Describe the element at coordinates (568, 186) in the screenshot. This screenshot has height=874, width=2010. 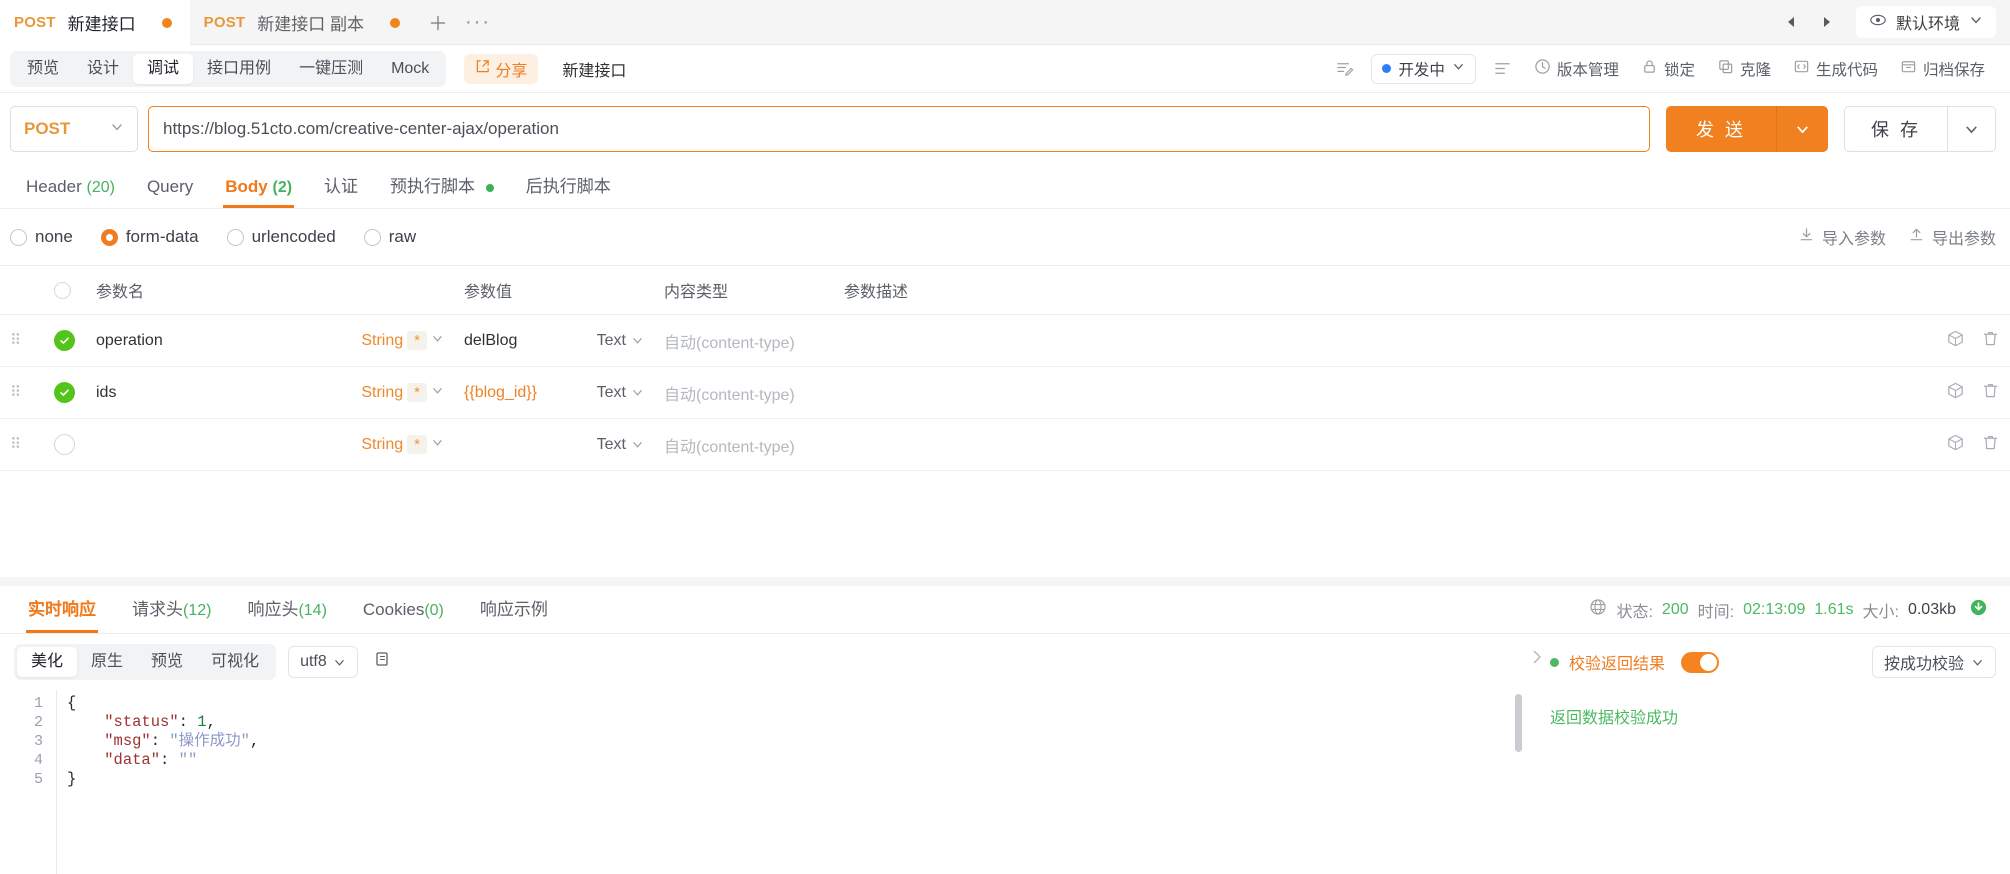
I see `request-tab-post-script: 后执行脚本` at that location.